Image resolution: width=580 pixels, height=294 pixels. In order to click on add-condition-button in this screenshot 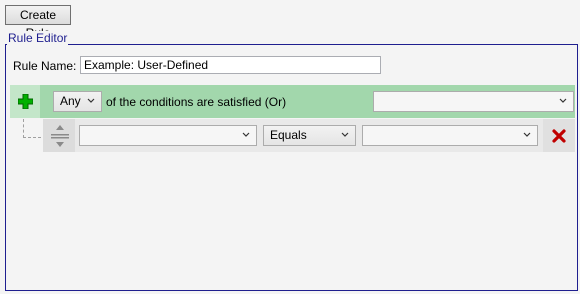, I will do `click(25, 101)`.